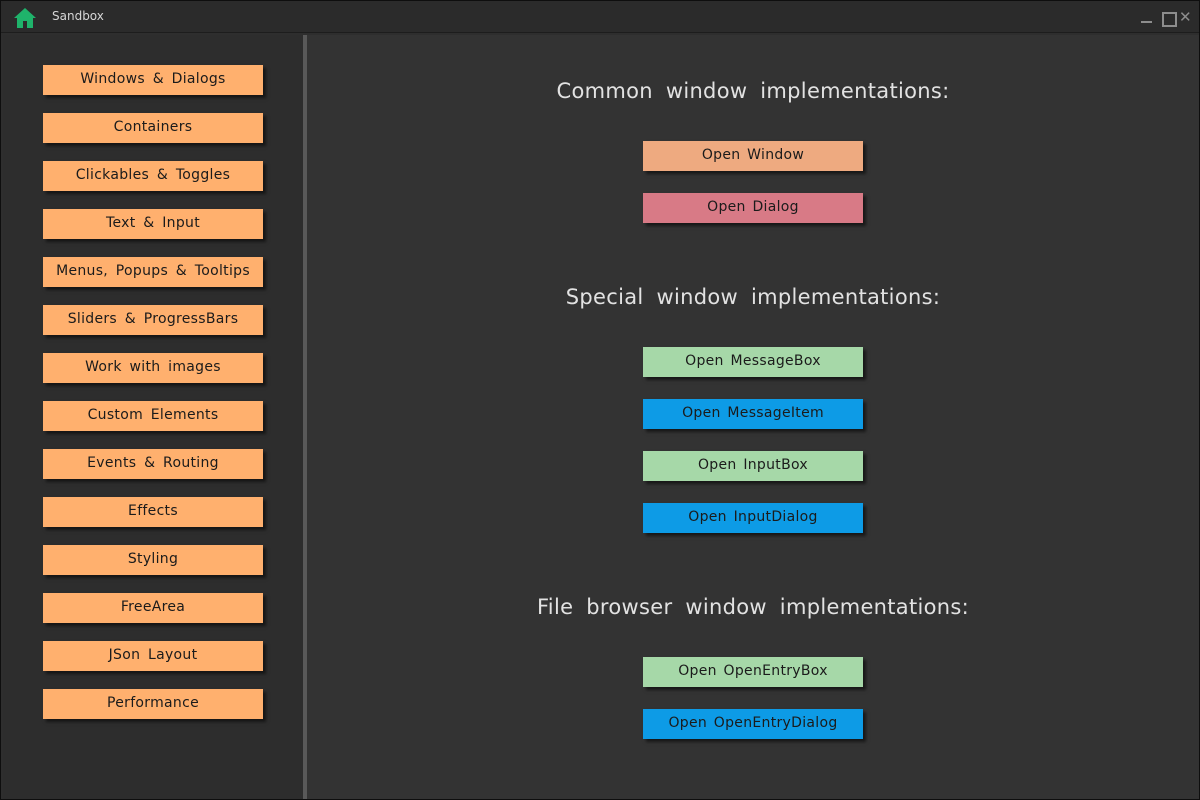 The height and width of the screenshot is (800, 1200). What do you see at coordinates (153, 128) in the screenshot?
I see `sidebar-item-containers: Containers` at bounding box center [153, 128].